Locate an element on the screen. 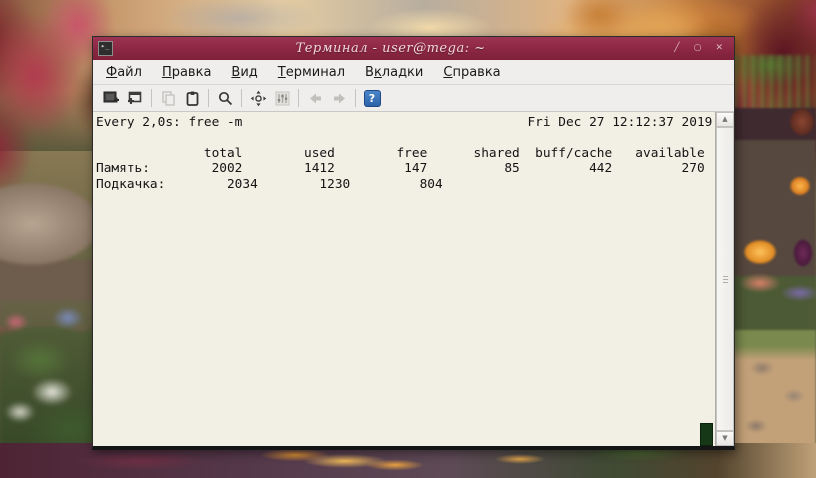 The image size is (816, 478). scrollbar-thumb is located at coordinates (725, 279).